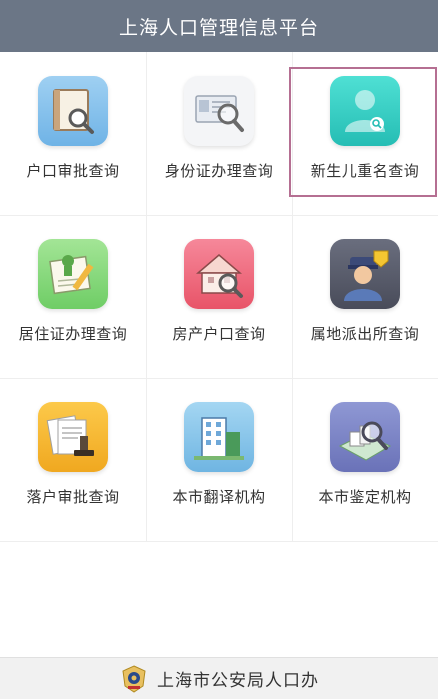 This screenshot has width=438, height=699. I want to click on grid-item-property-household: 房产户口查询, so click(219, 296).